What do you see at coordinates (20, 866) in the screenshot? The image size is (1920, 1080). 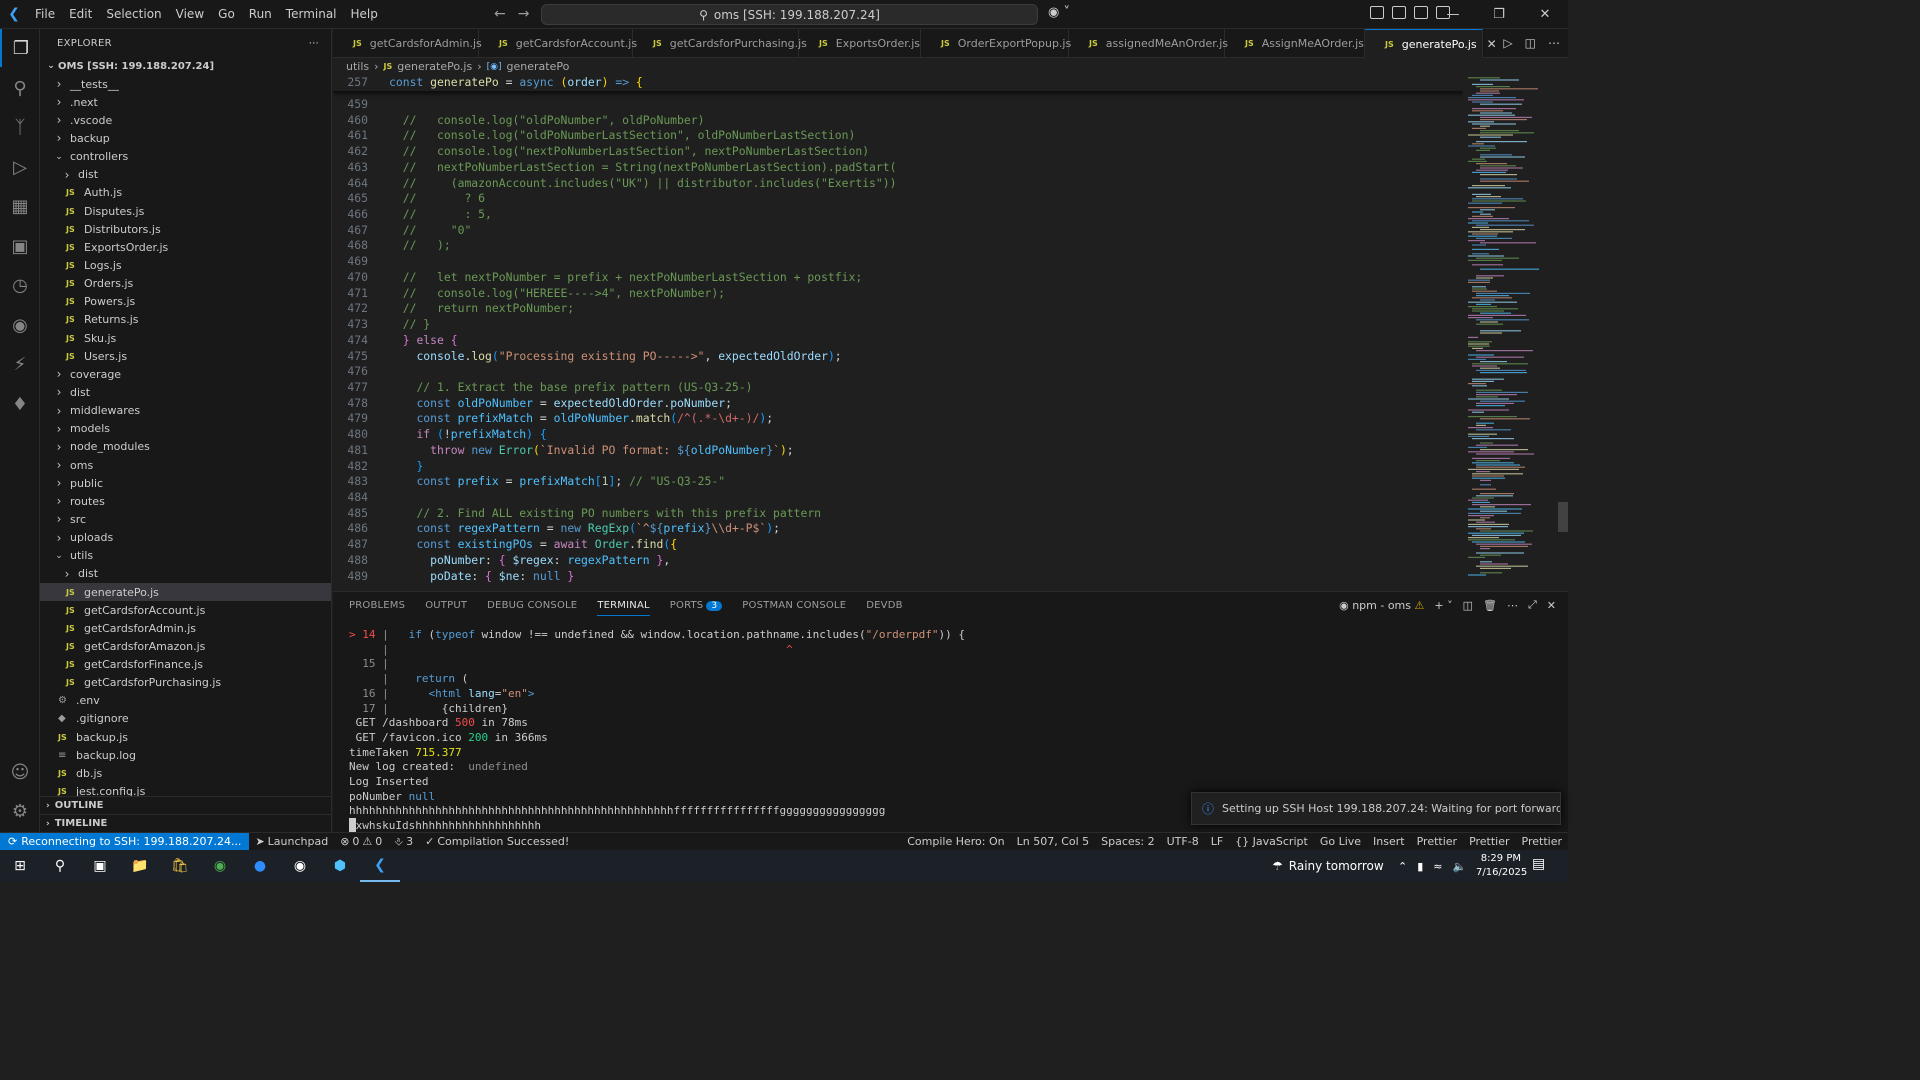 I see `windows-start-icon: ⊞` at bounding box center [20, 866].